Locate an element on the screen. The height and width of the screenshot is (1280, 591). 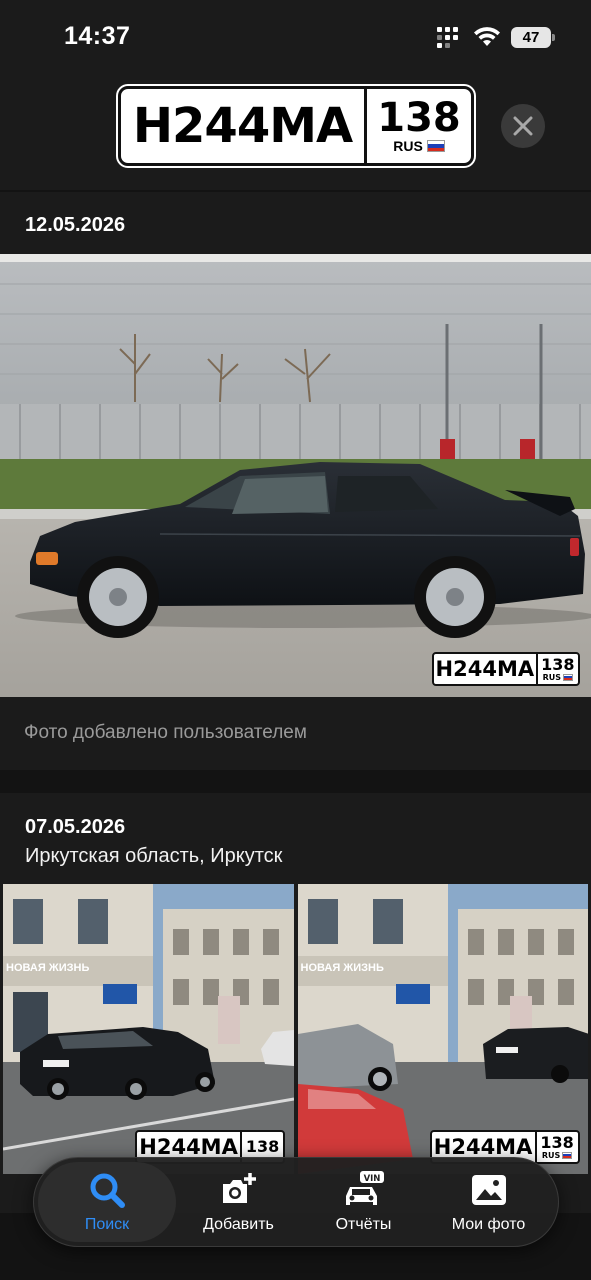
search-icon is located at coordinates (107, 1190).